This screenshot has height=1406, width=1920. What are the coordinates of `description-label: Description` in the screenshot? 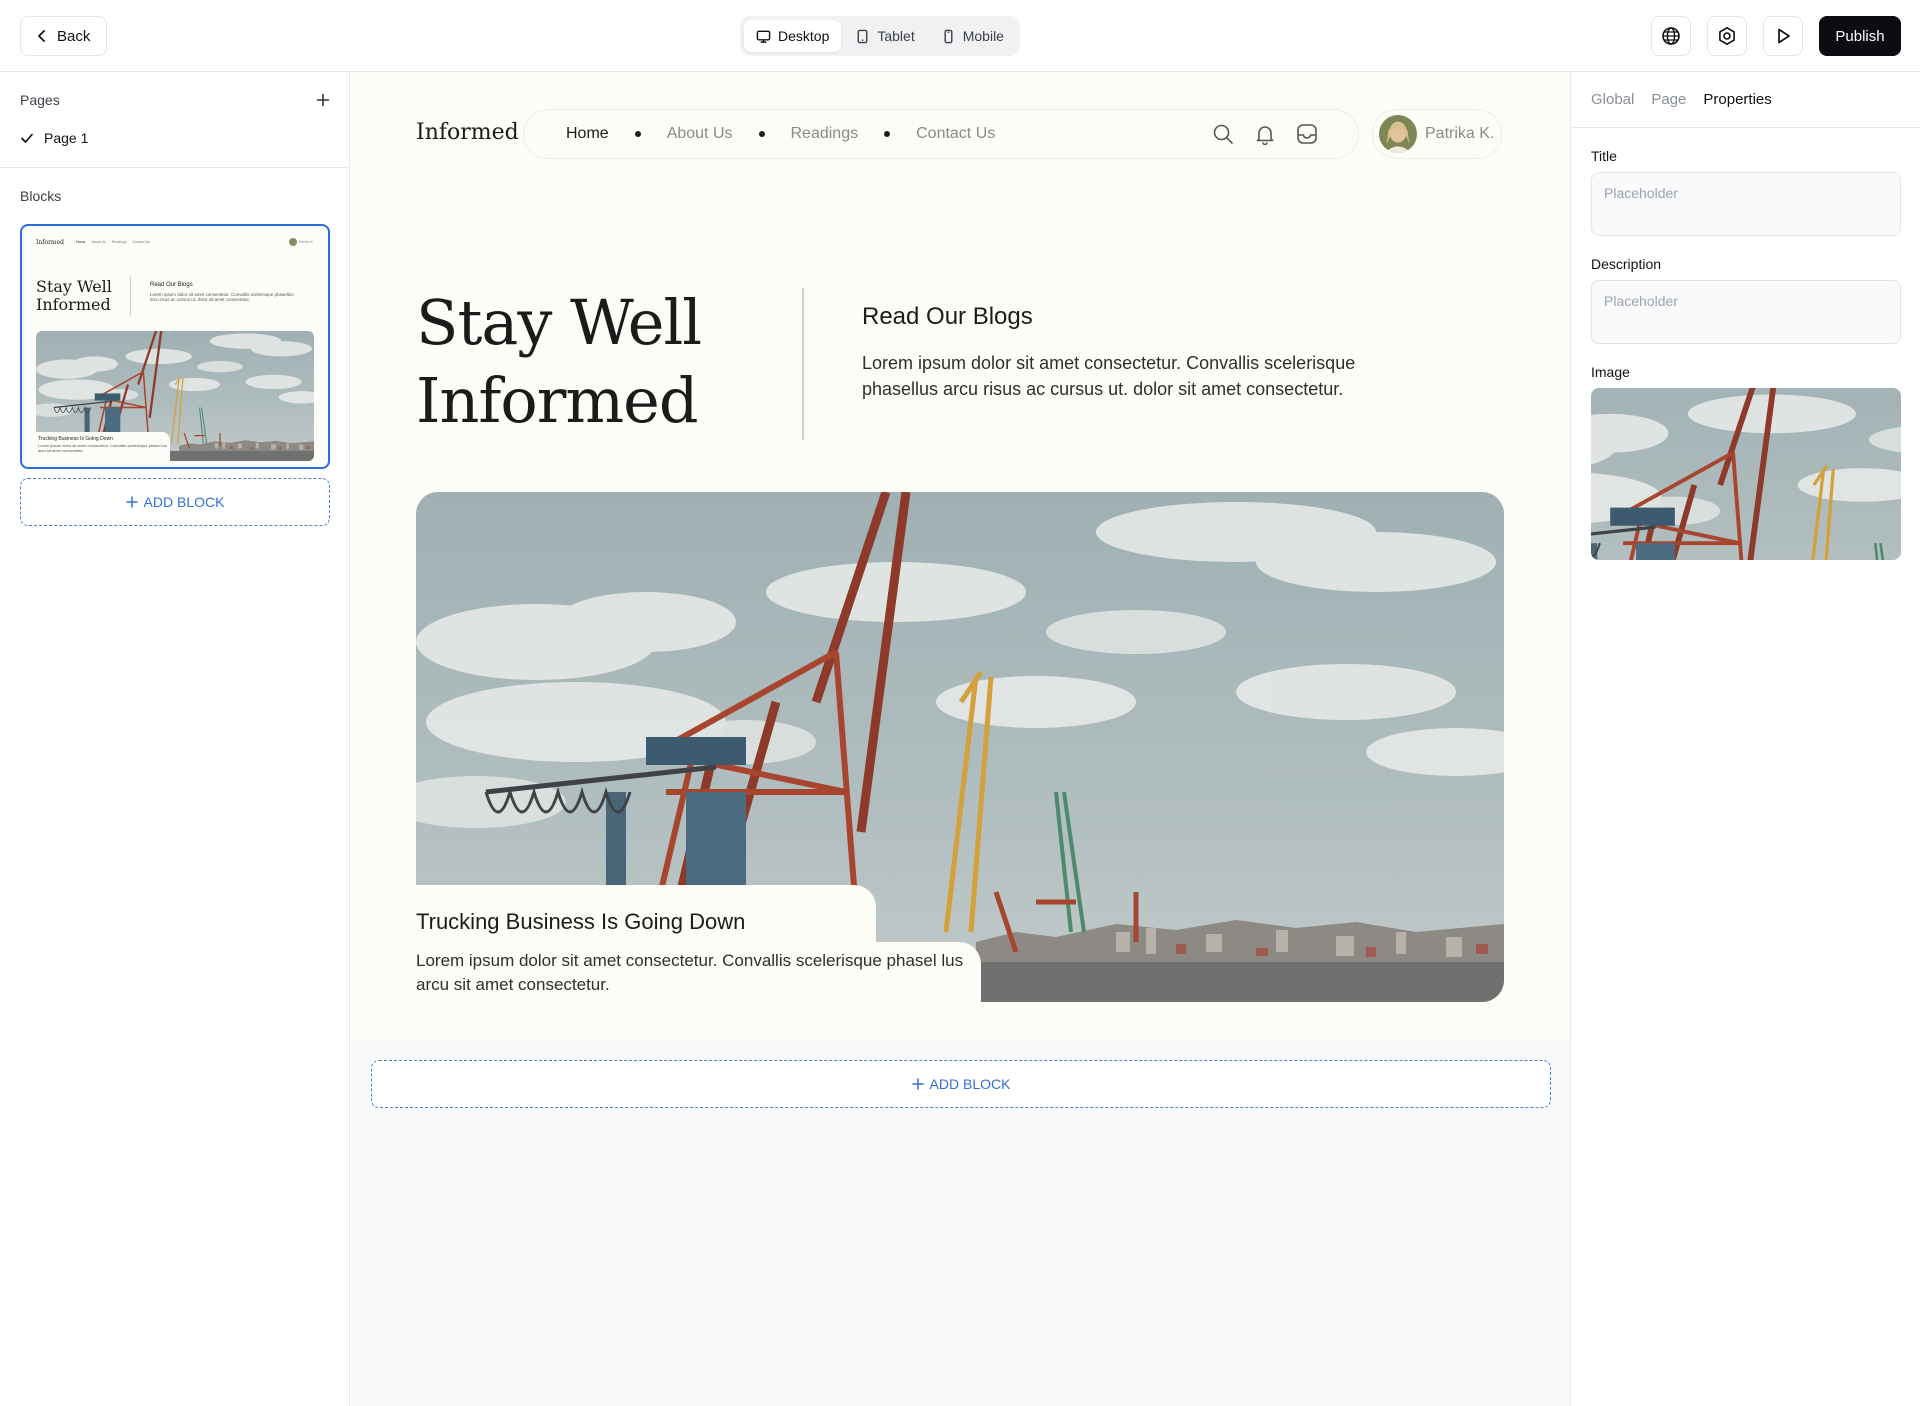 It's located at (1626, 264).